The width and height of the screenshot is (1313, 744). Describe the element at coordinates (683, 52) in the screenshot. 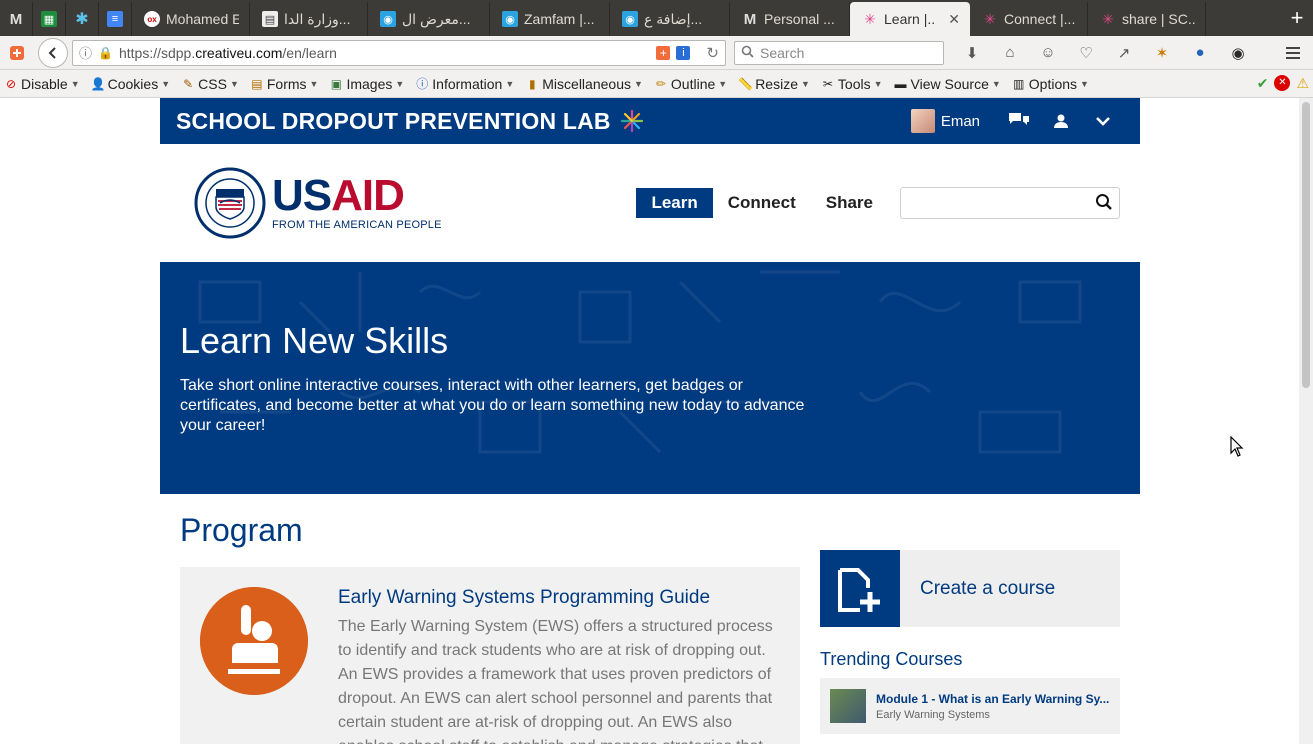

I see `info-addon-icon: i` at that location.